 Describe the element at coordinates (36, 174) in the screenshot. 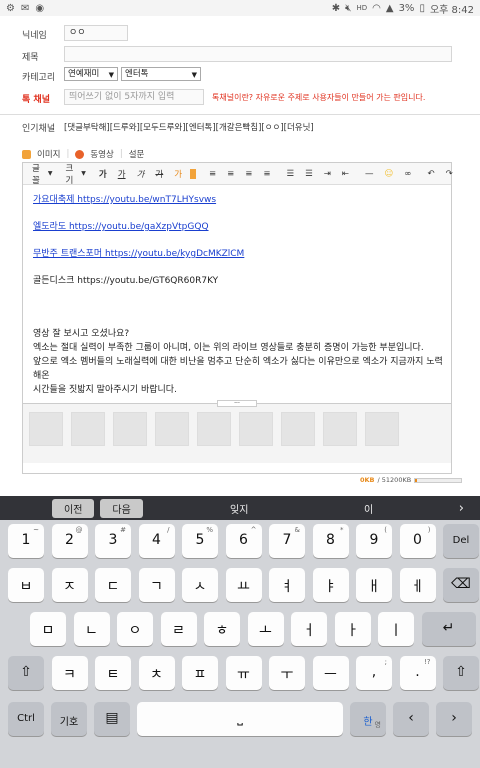

I see `font-select: 글꼴` at that location.